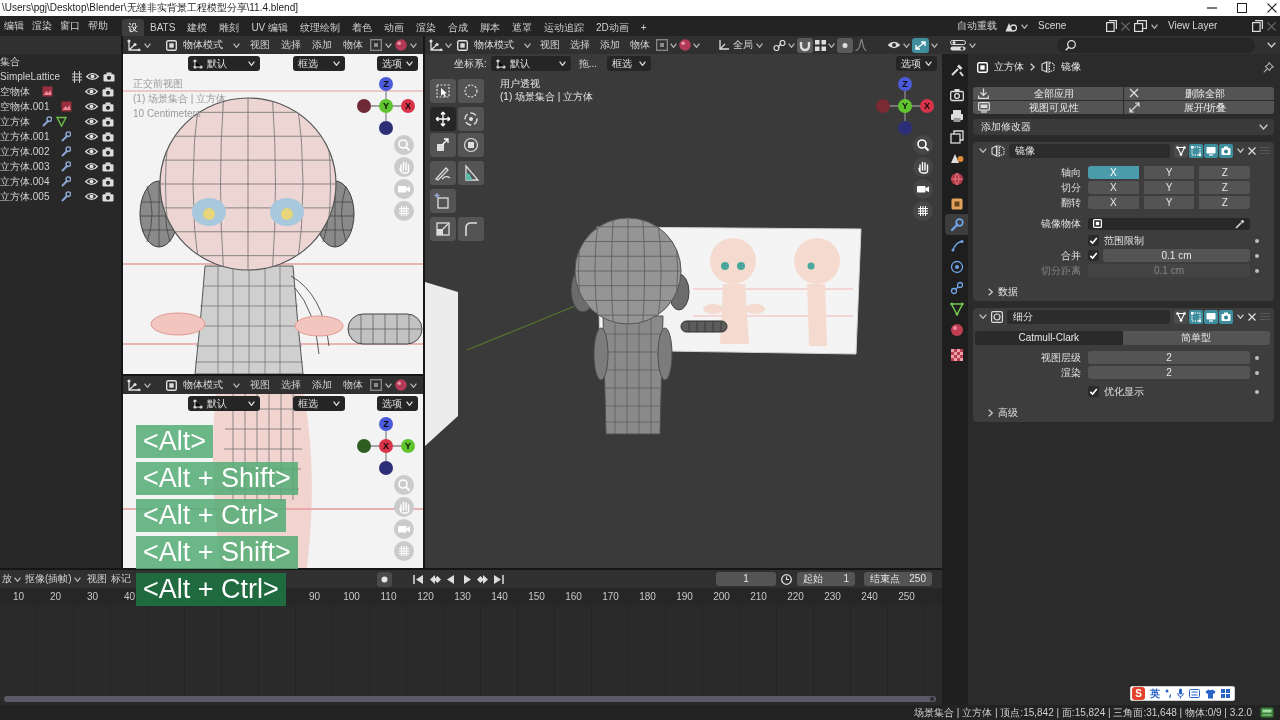 The width and height of the screenshot is (1280, 720). Describe the element at coordinates (1009, 67) in the screenshot. I see `breadcrumb-item: 立方体` at that location.